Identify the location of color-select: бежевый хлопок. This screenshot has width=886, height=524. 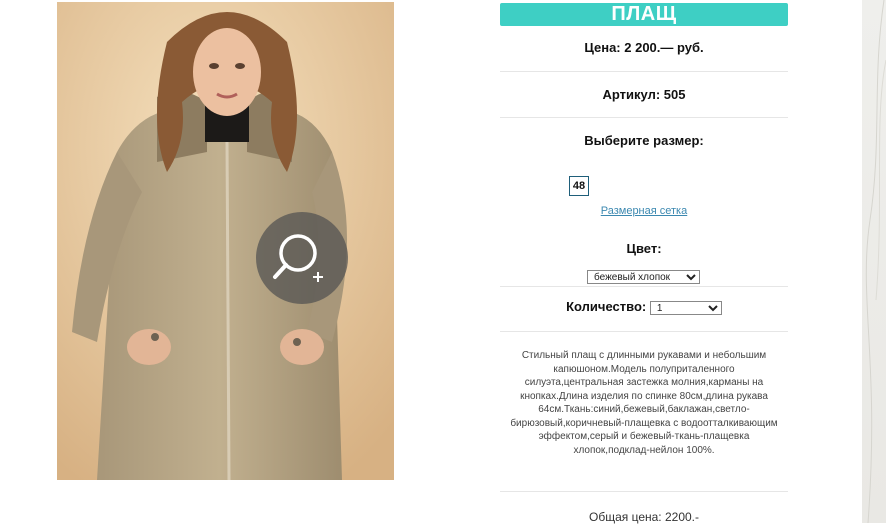
(643, 277).